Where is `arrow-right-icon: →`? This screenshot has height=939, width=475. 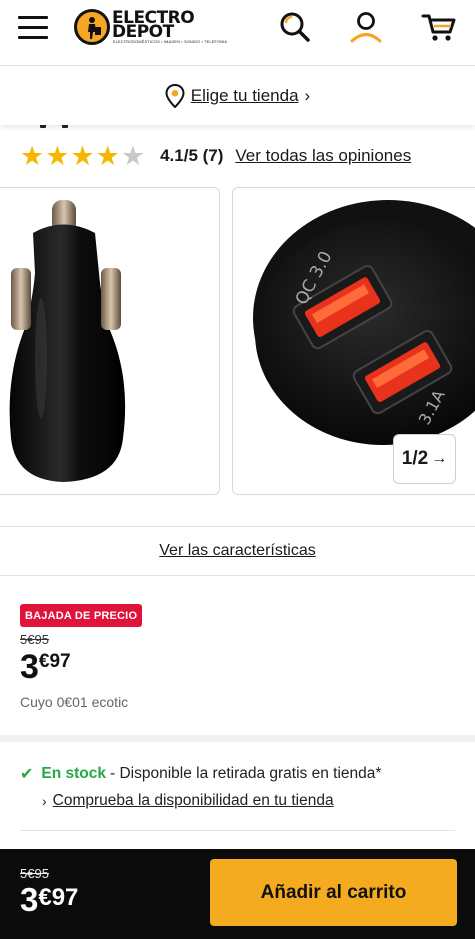
arrow-right-icon: → is located at coordinates (439, 458).